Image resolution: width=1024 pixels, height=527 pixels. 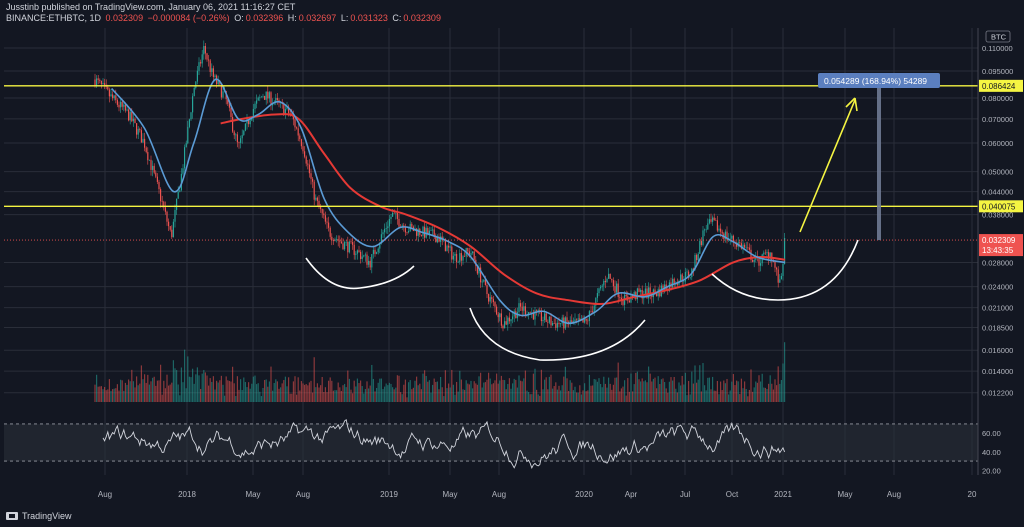 What do you see at coordinates (47, 516) in the screenshot?
I see `footer-brand: TradingView` at bounding box center [47, 516].